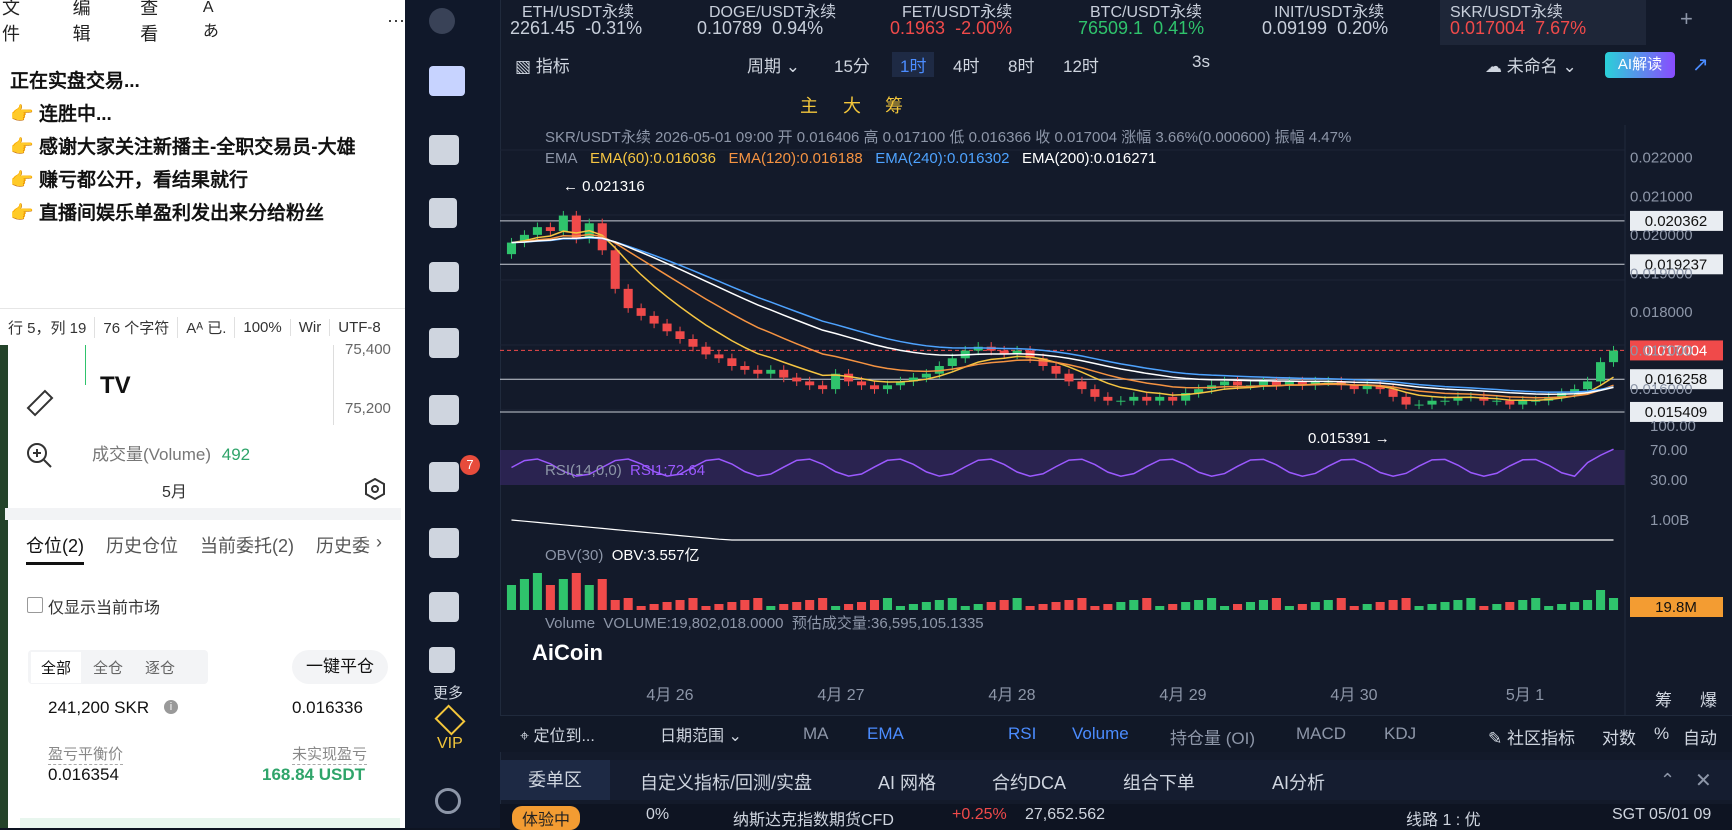 The height and width of the screenshot is (830, 1732). Describe the element at coordinates (443, 213) in the screenshot. I see `document-icon` at that location.